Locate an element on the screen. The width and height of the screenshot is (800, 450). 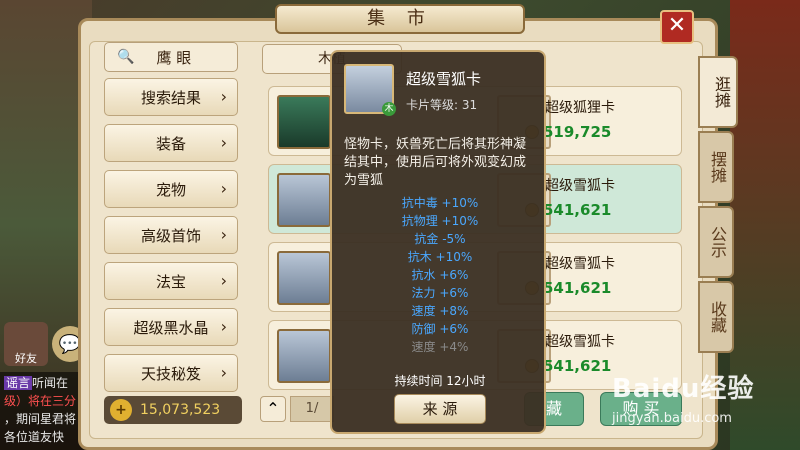
baidu-watermark: Baidu经验 jingyan.baidu.com is located at coordinates (683, 400).